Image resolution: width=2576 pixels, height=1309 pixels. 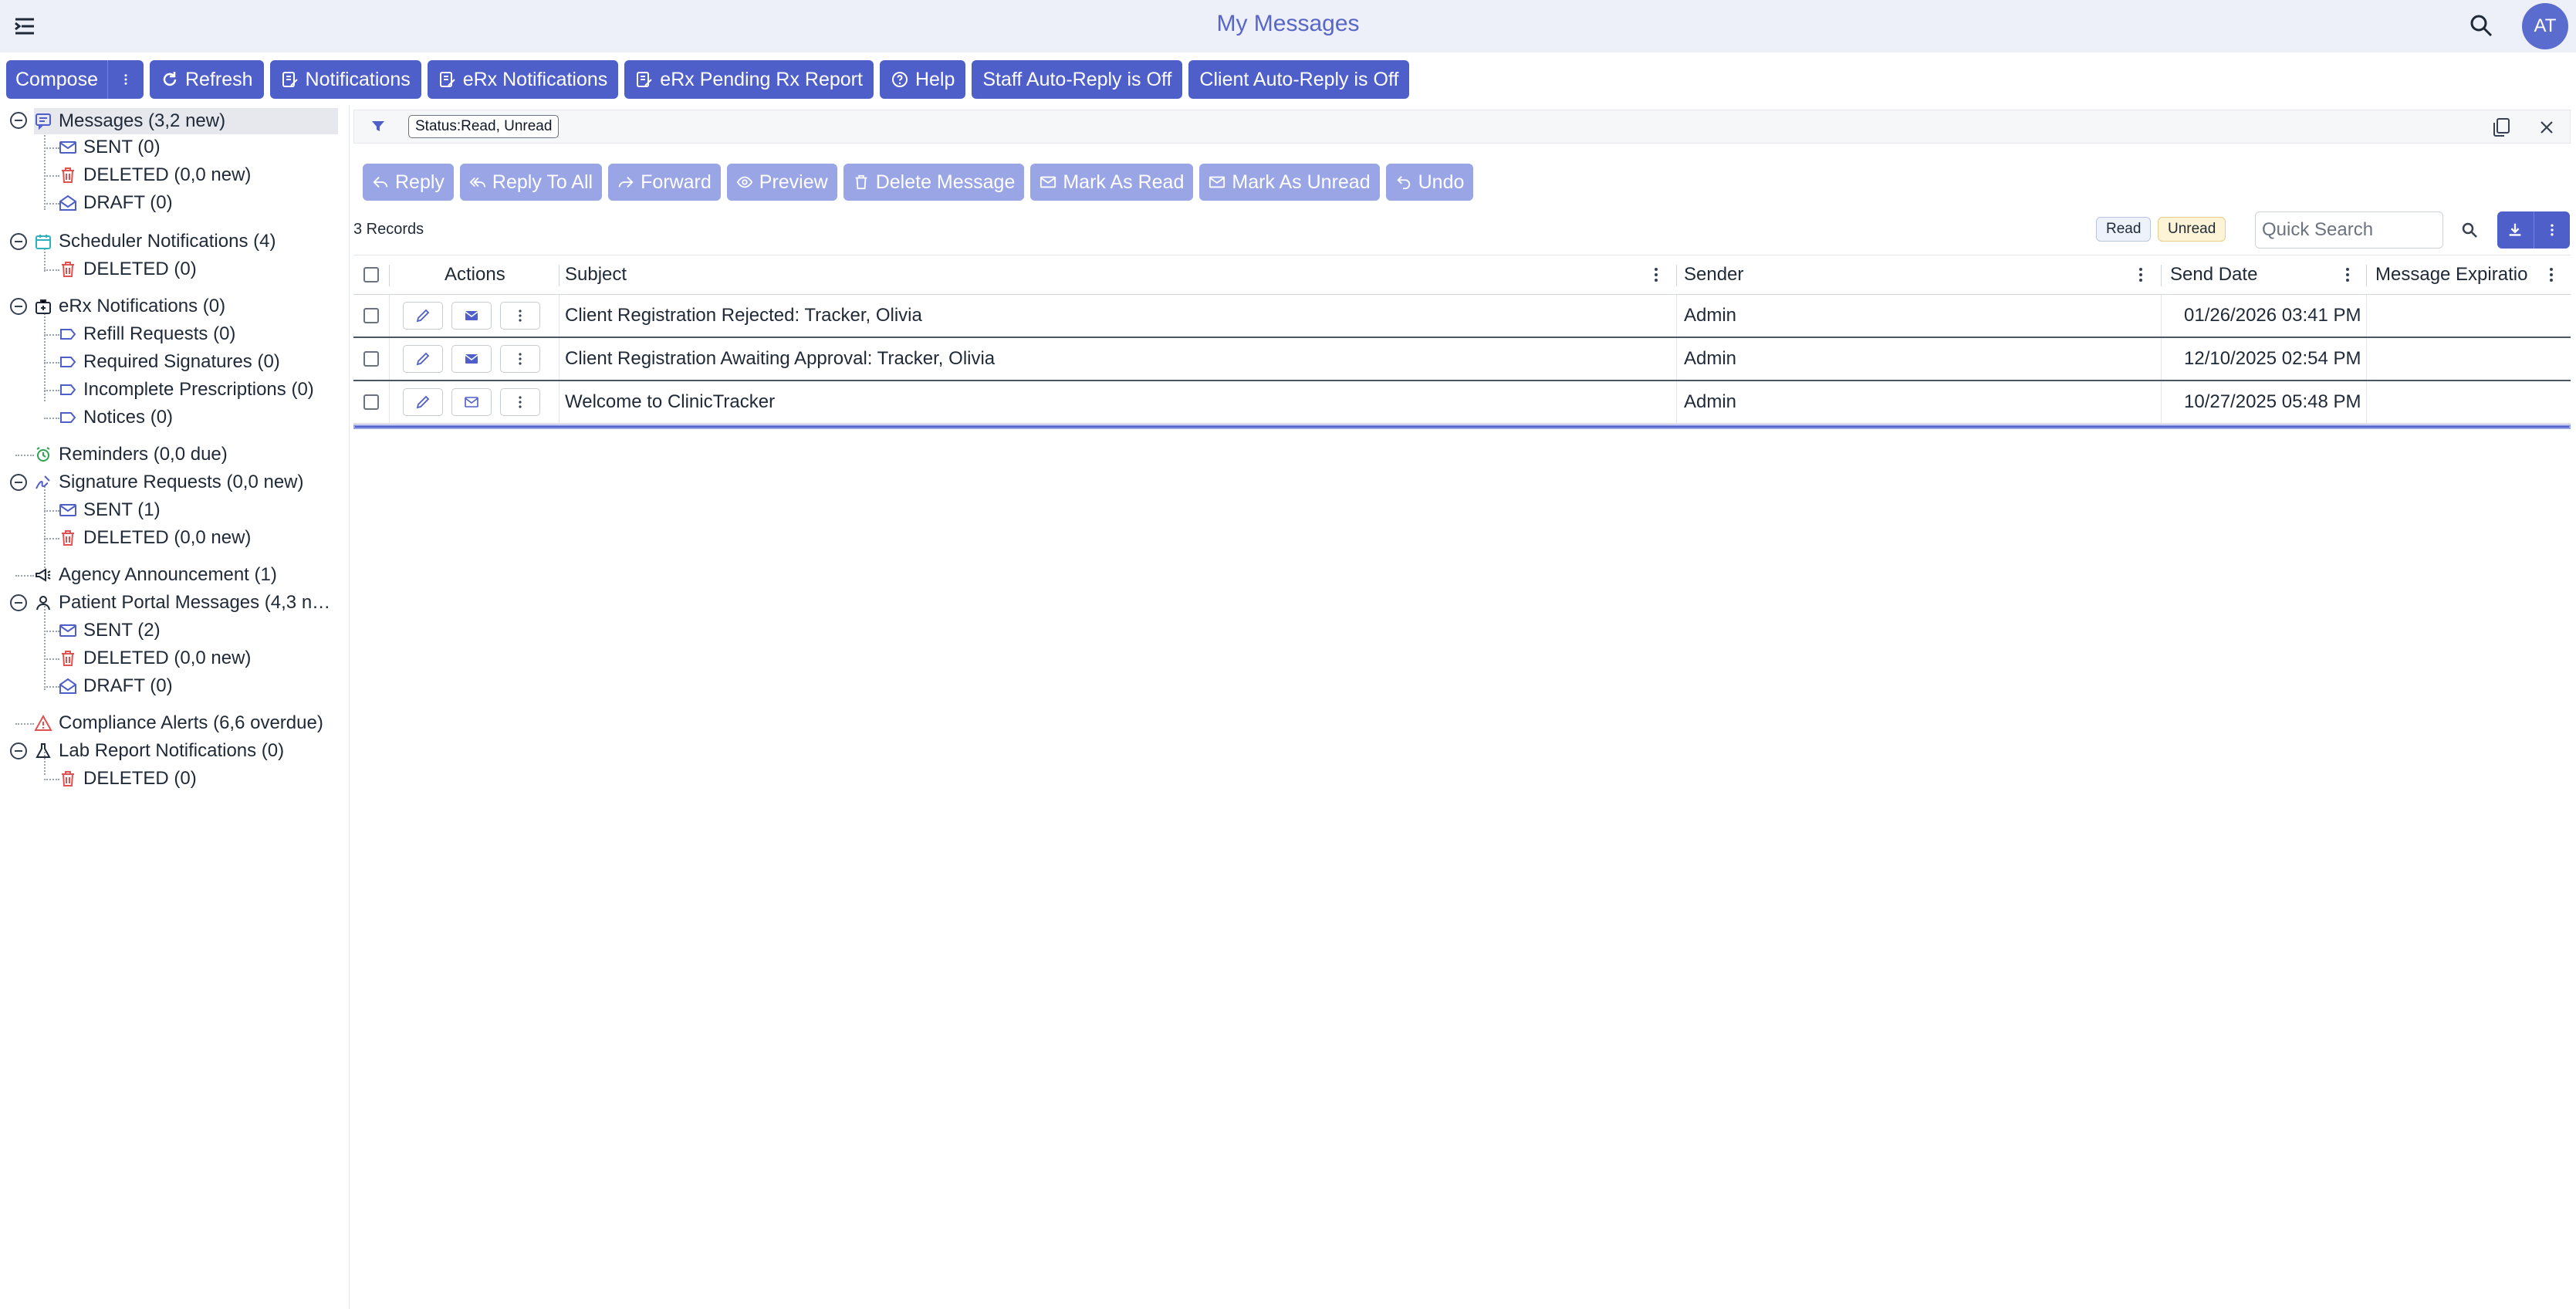 I want to click on sent-mail-icon, so click(x=67, y=147).